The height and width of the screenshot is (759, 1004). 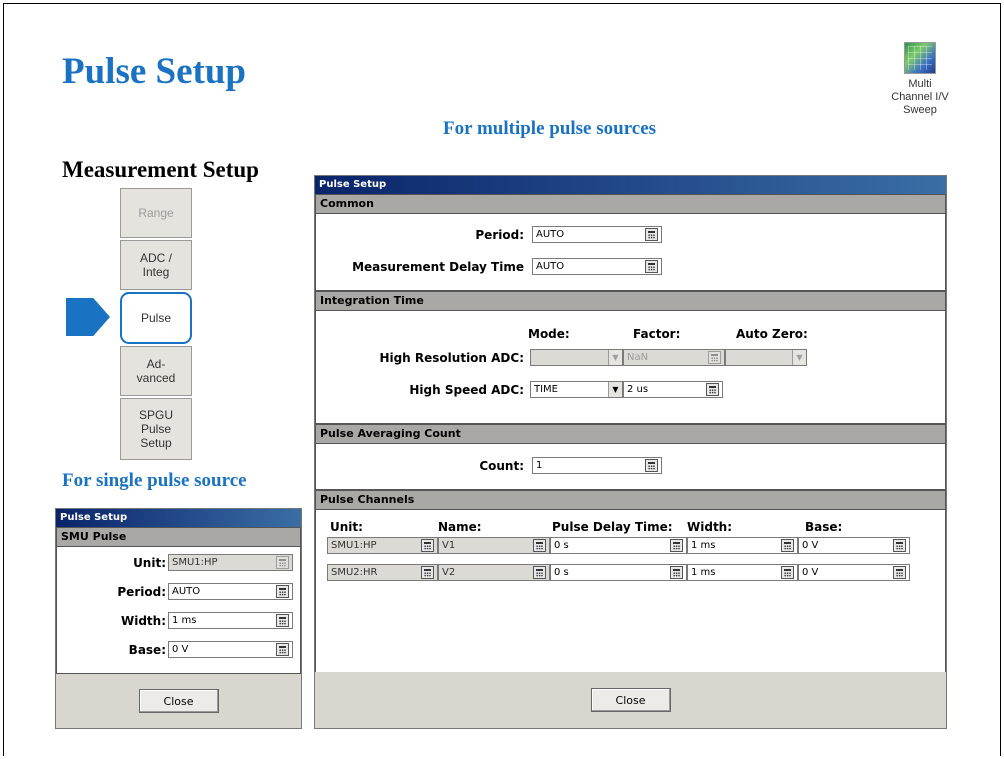 I want to click on hr-autozero-select: ▼, so click(x=766, y=357).